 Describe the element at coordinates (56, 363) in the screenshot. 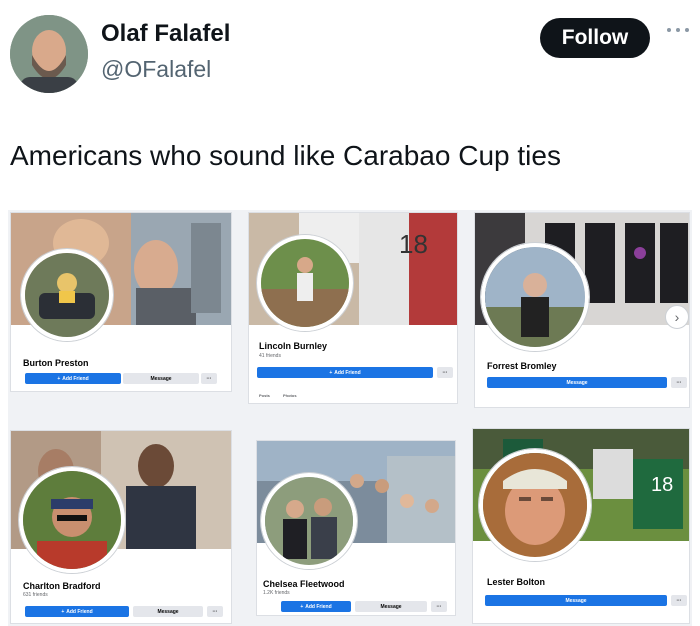

I see `profile-name: Burton Preston` at that location.